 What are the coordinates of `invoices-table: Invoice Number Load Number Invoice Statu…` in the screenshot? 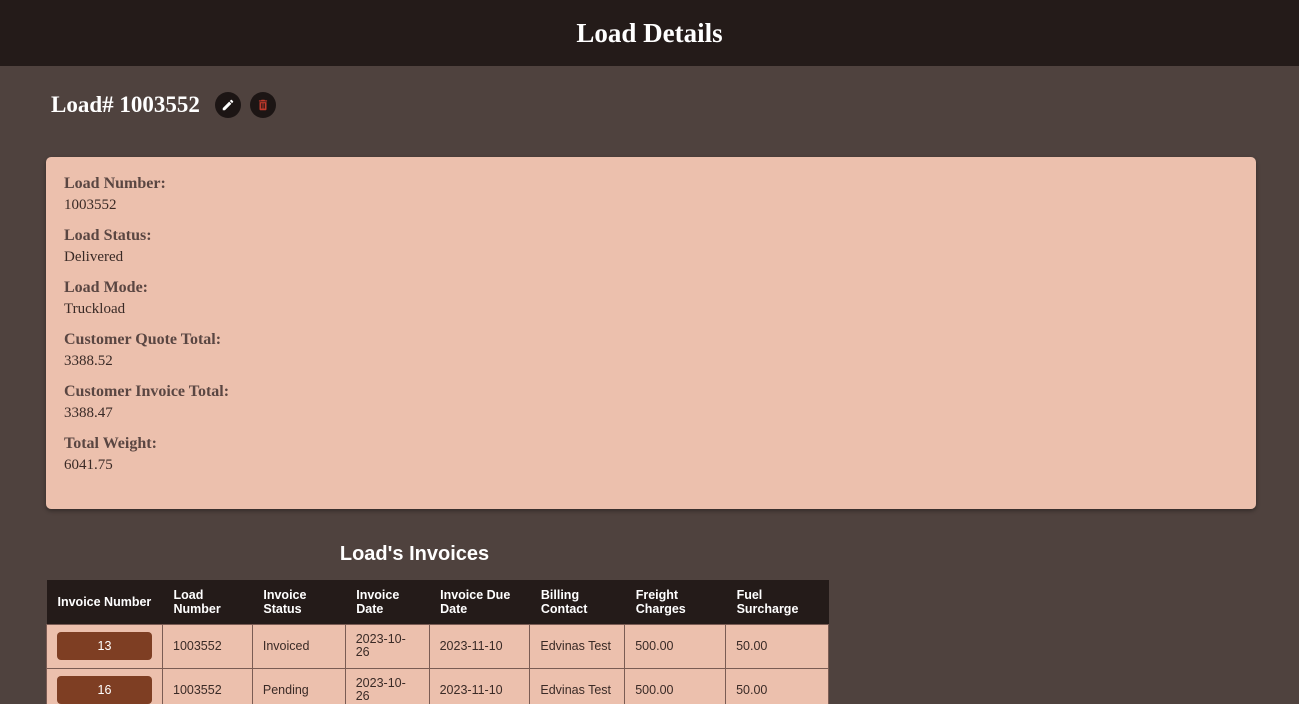 It's located at (437, 642).